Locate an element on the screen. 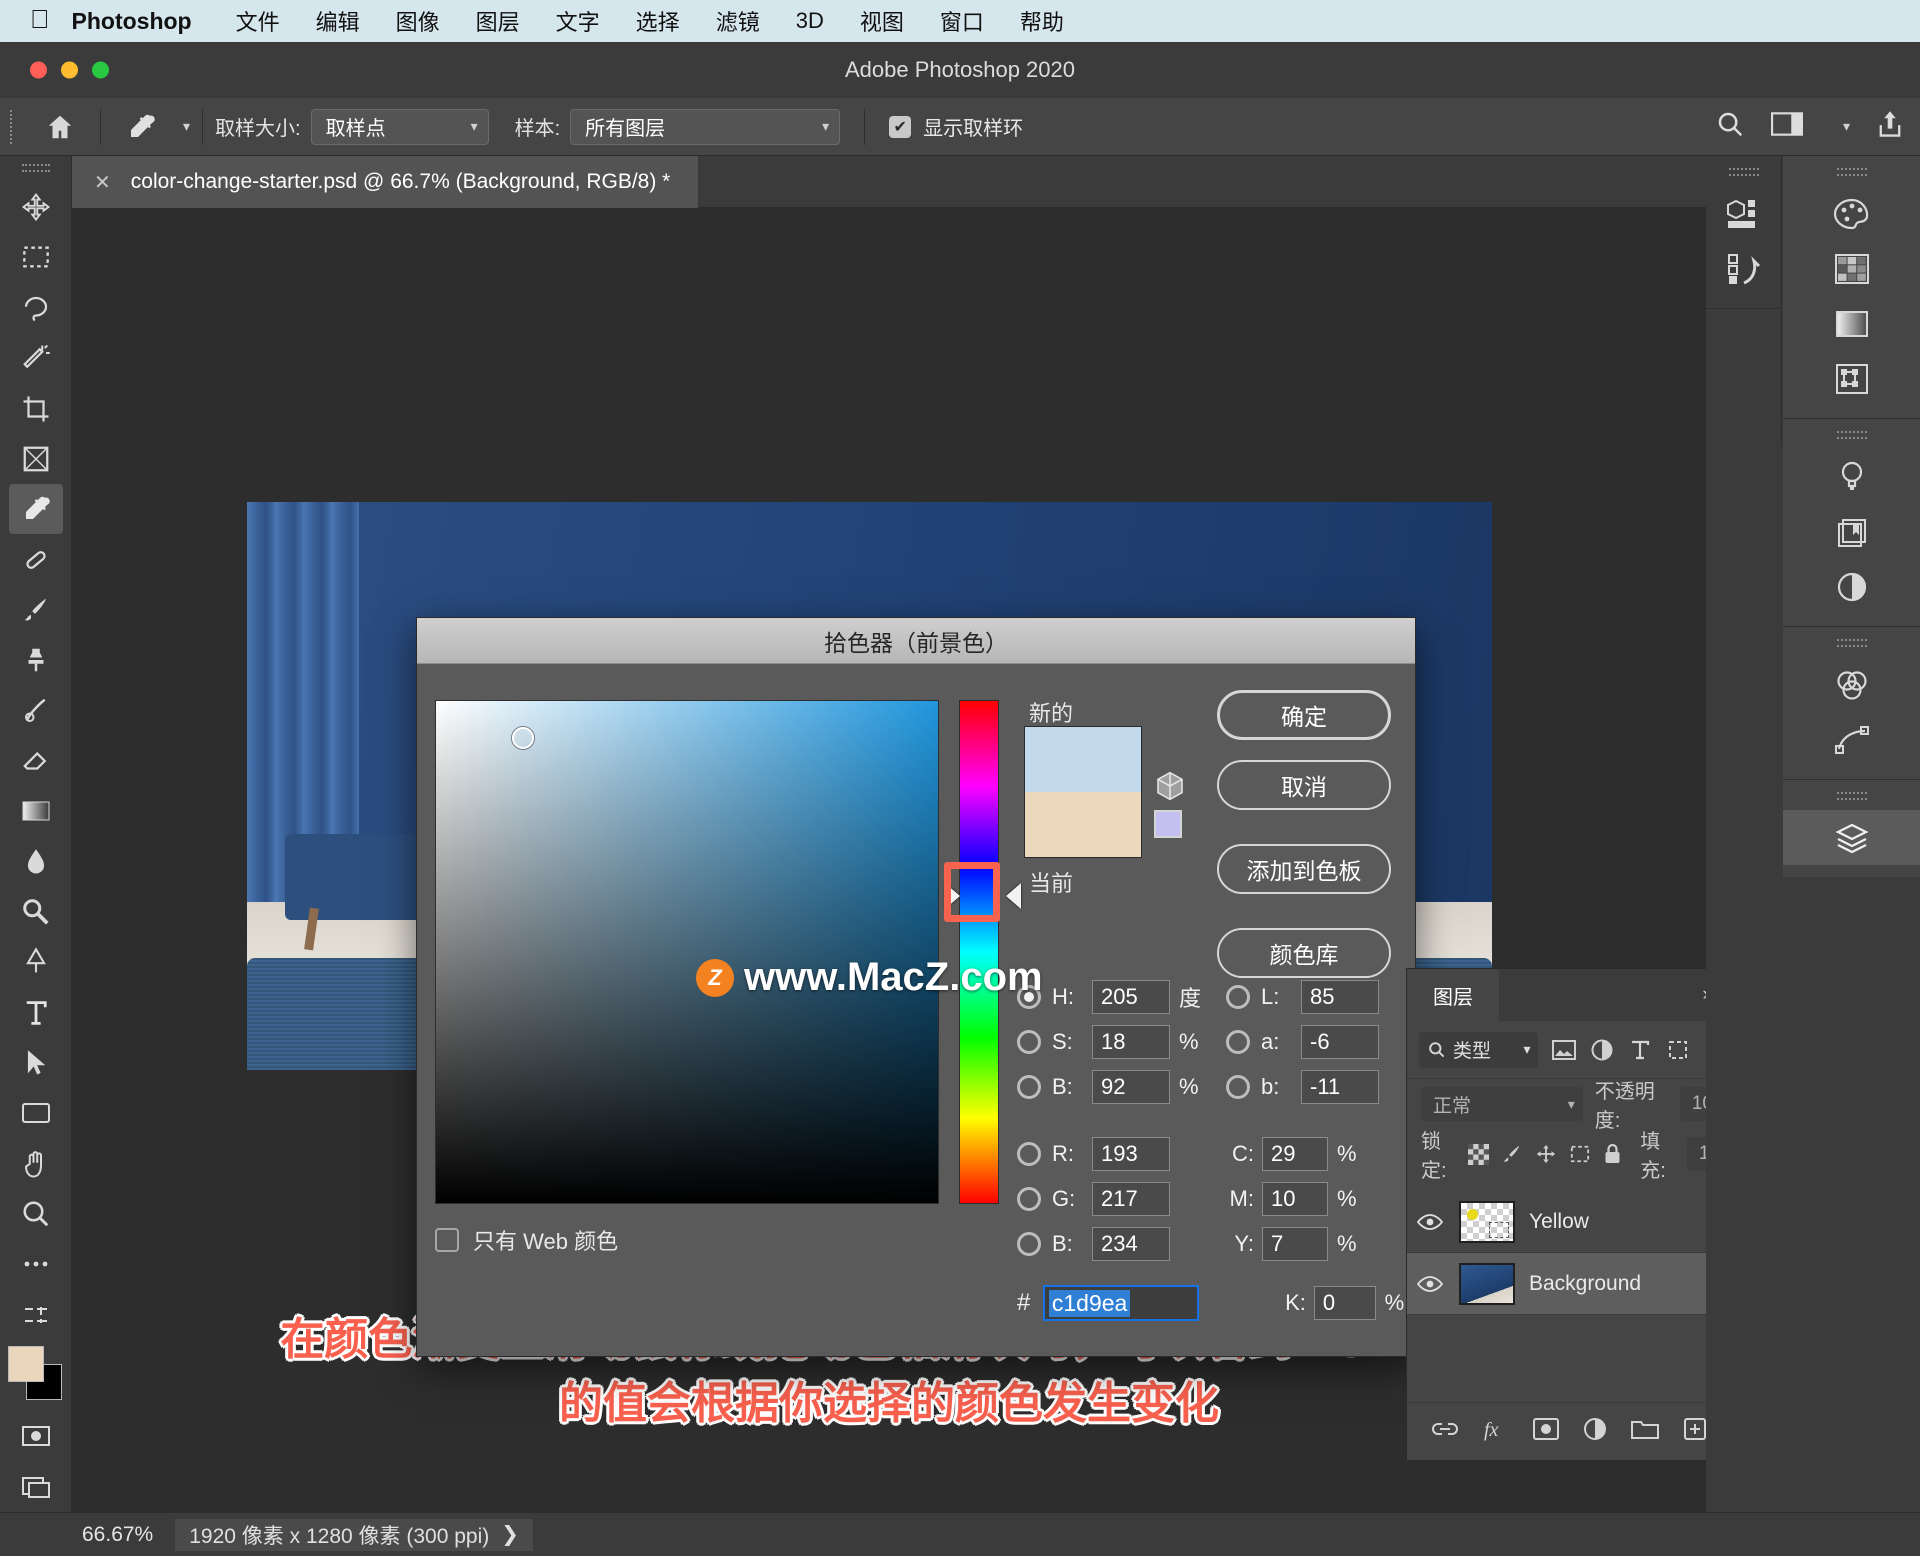  web-safe-cube-icon is located at coordinates (1170, 786).